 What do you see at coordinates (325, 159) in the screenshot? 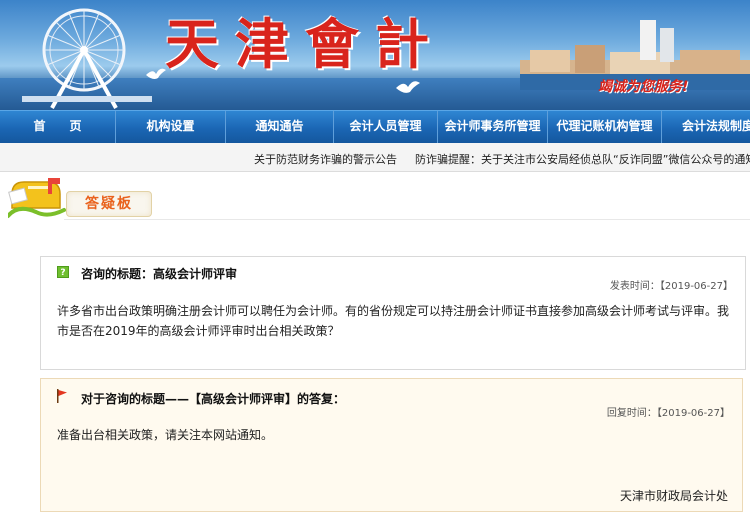
I see `ticker-link: 关于防范财务诈骗的警示公告` at bounding box center [325, 159].